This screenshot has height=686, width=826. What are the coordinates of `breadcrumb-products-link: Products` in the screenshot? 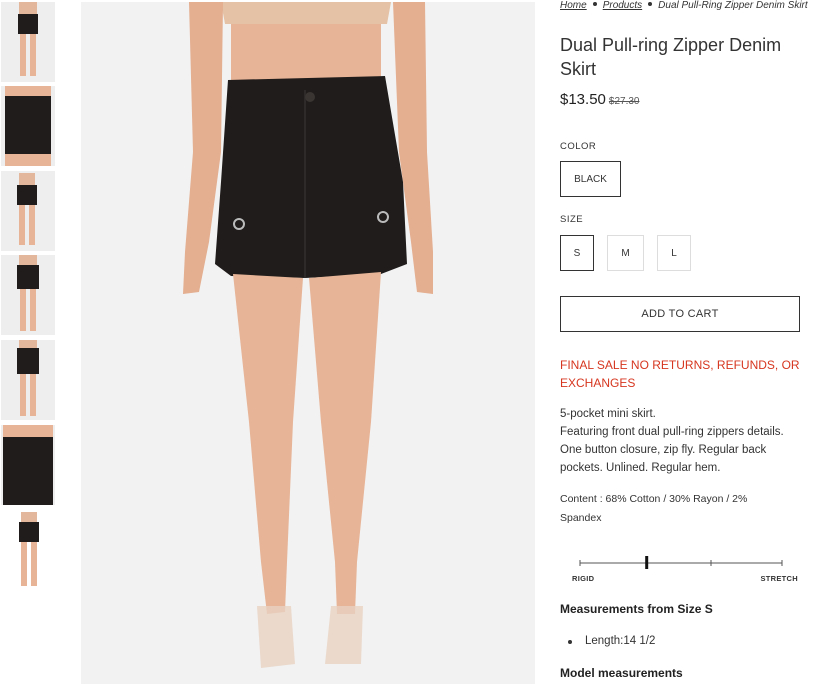 It's located at (622, 5).